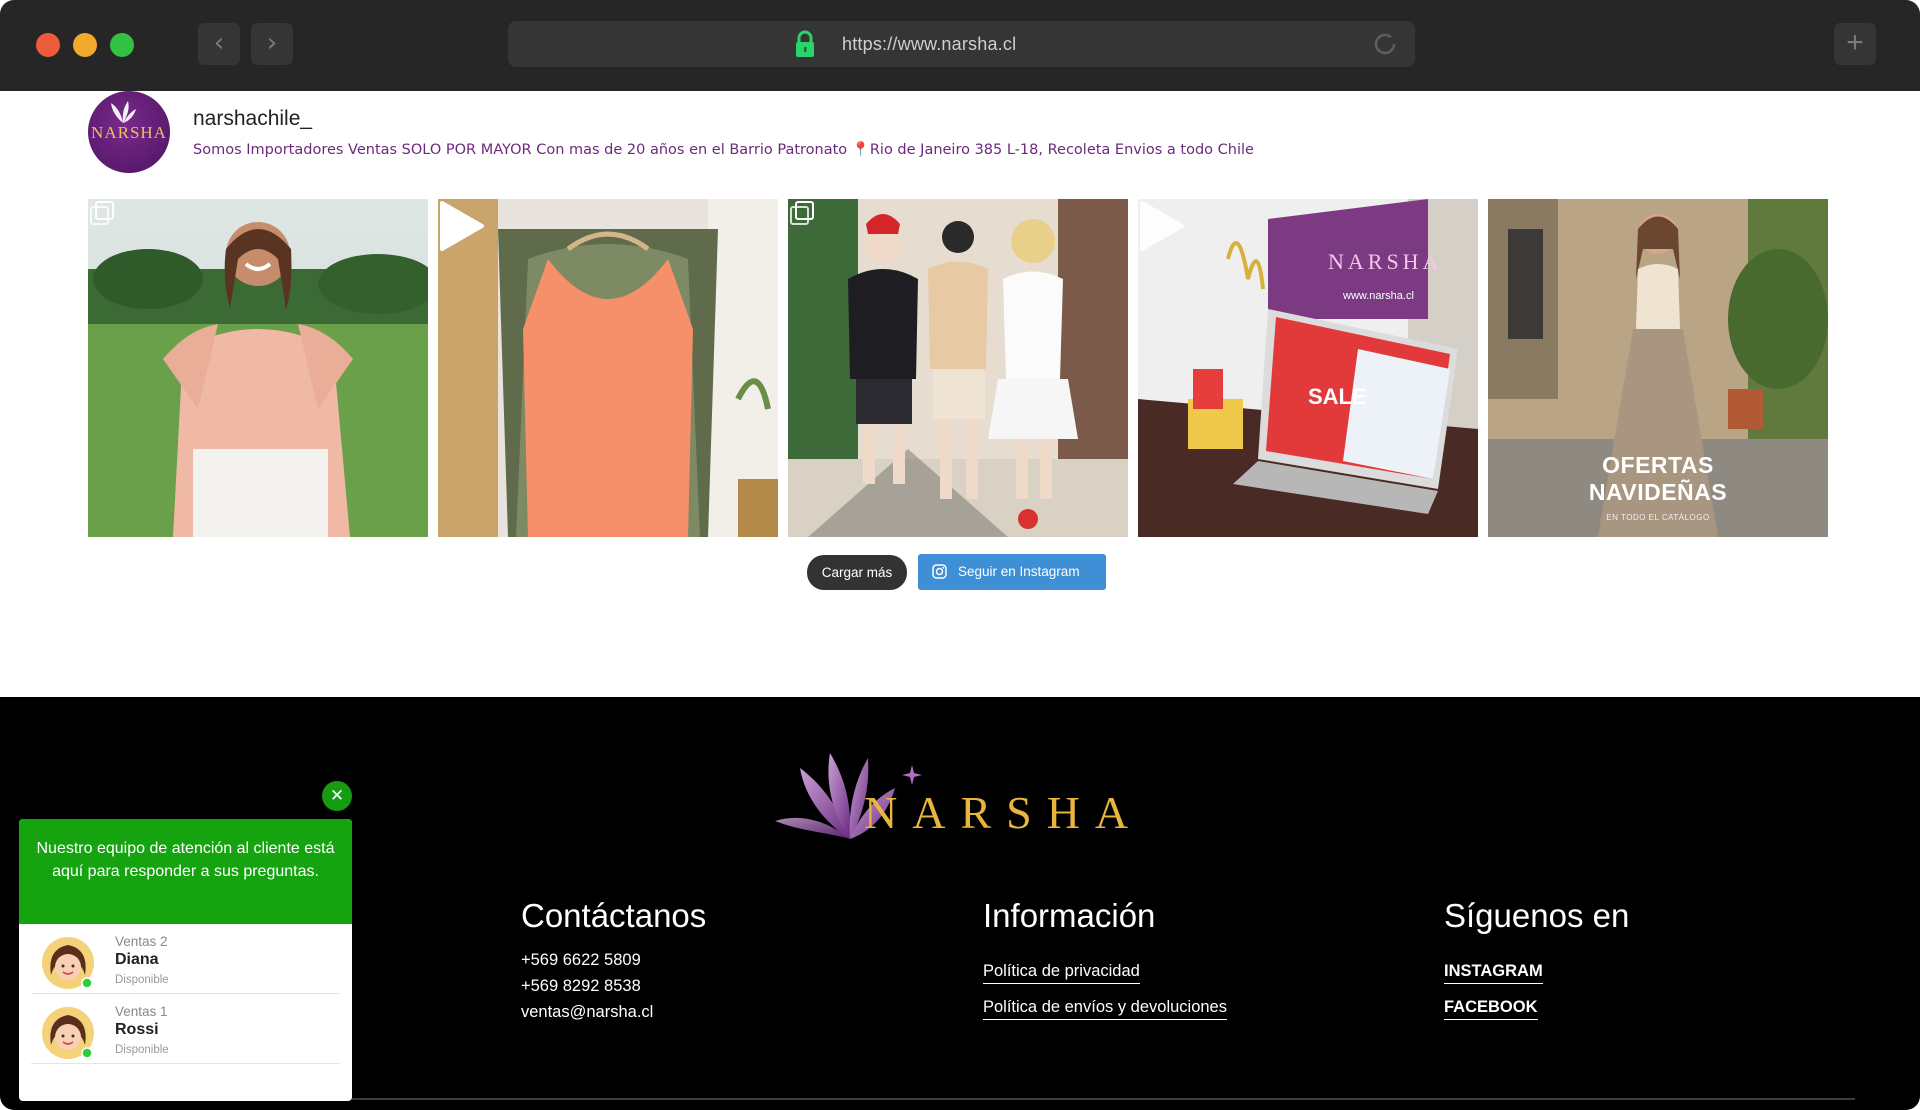 The image size is (1920, 1110). What do you see at coordinates (1069, 915) in the screenshot?
I see `info-title: Información` at bounding box center [1069, 915].